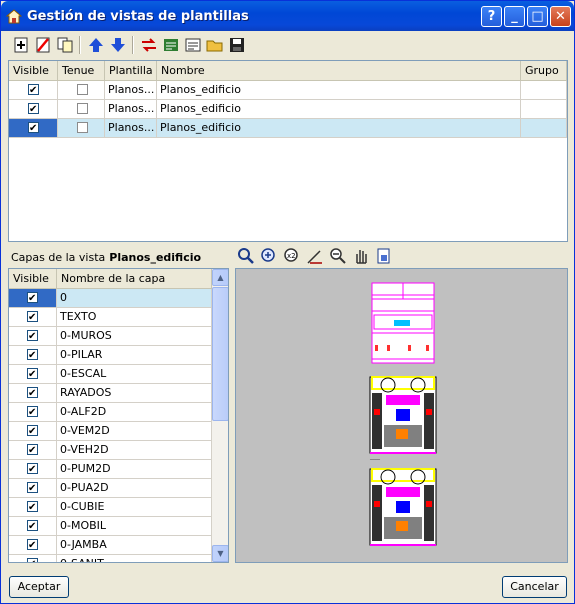  What do you see at coordinates (134, 298) in the screenshot?
I see `layer-name-cell: 0` at bounding box center [134, 298].